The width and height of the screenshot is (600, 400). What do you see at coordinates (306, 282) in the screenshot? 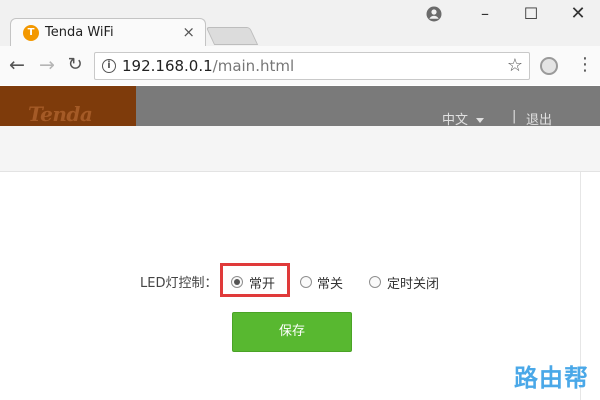
I see `radio-always-off` at bounding box center [306, 282].